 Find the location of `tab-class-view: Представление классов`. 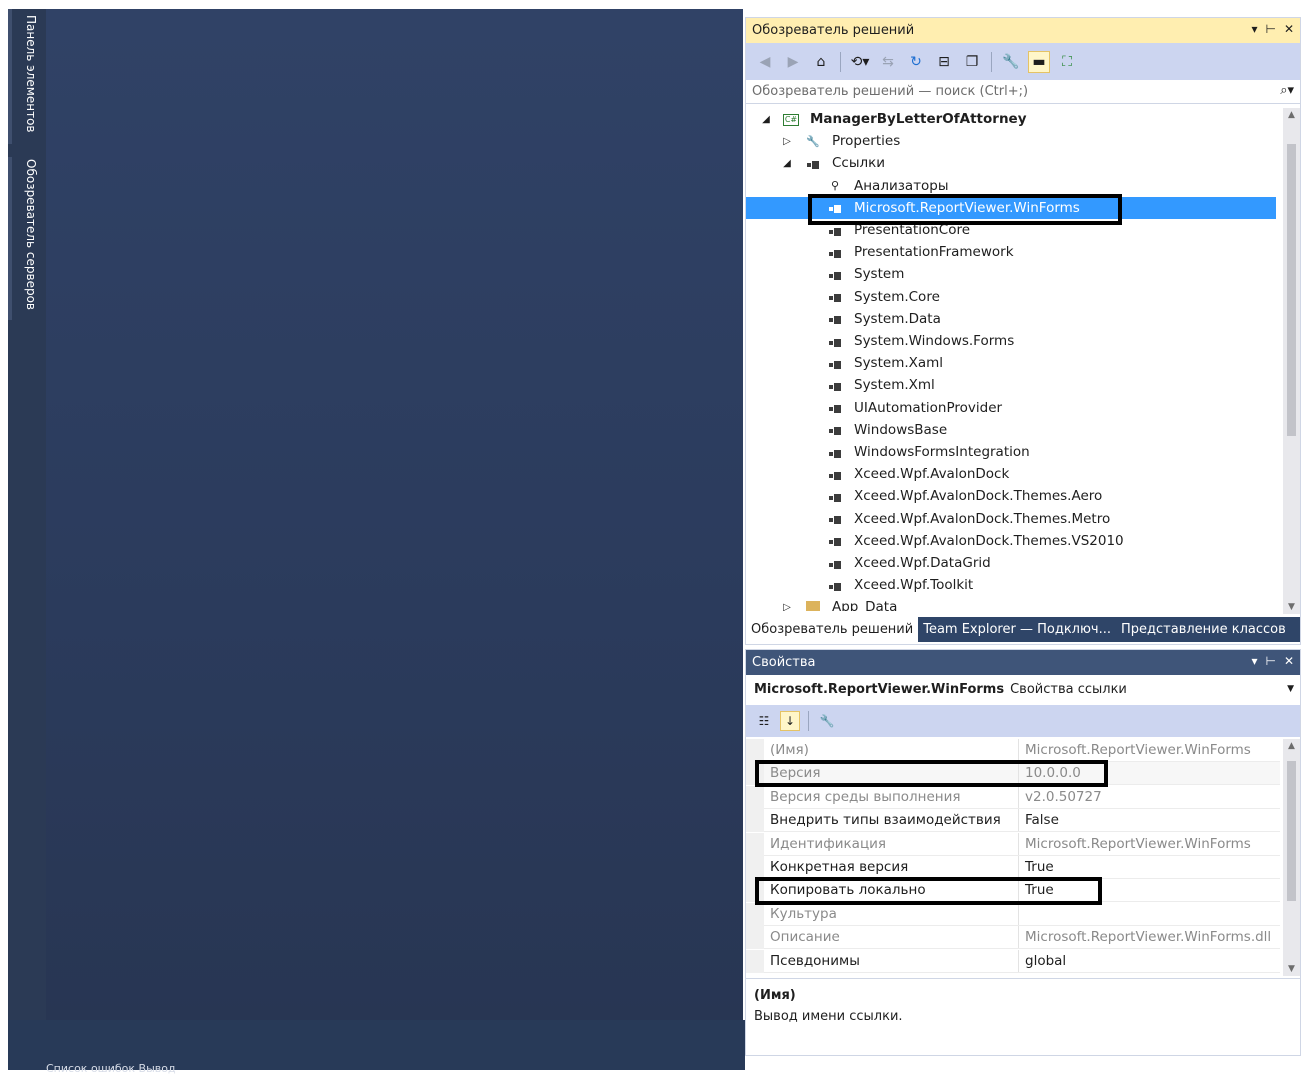

tab-class-view: Представление классов is located at coordinates (1203, 629).